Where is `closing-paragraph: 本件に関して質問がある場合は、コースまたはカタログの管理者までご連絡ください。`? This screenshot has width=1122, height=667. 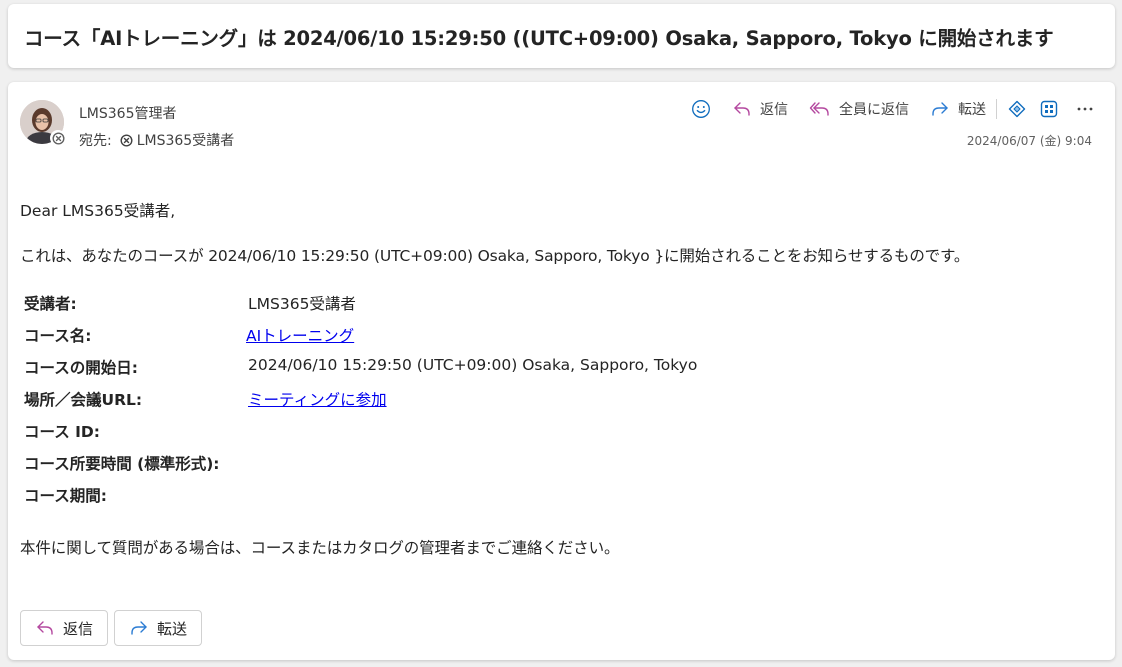 closing-paragraph: 本件に関して質問がある場合は、コースまたはカタログの管理者までご連絡ください。 is located at coordinates (320, 548).